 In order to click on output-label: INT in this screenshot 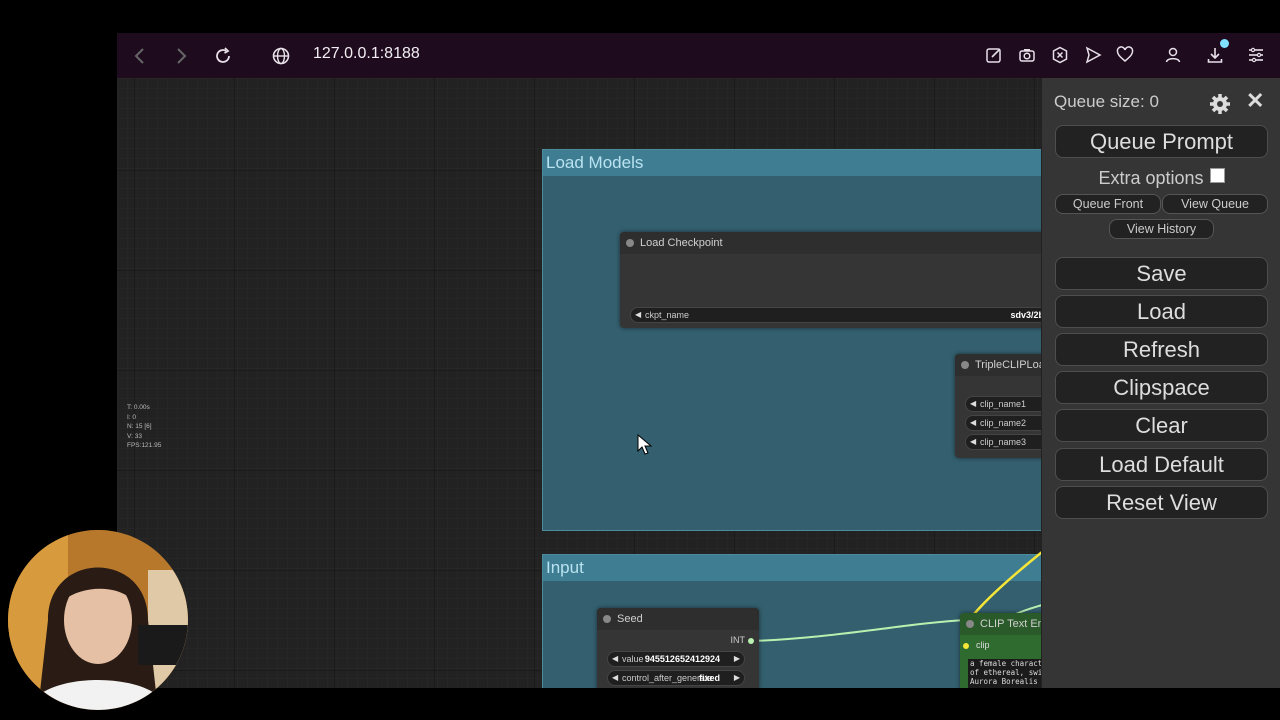, I will do `click(738, 640)`.